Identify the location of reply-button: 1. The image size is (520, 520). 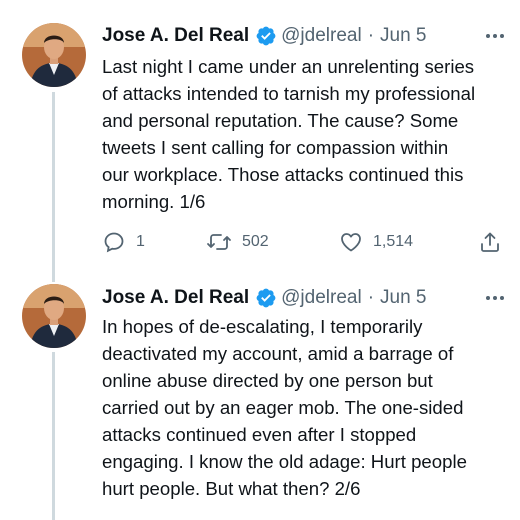
(123, 242).